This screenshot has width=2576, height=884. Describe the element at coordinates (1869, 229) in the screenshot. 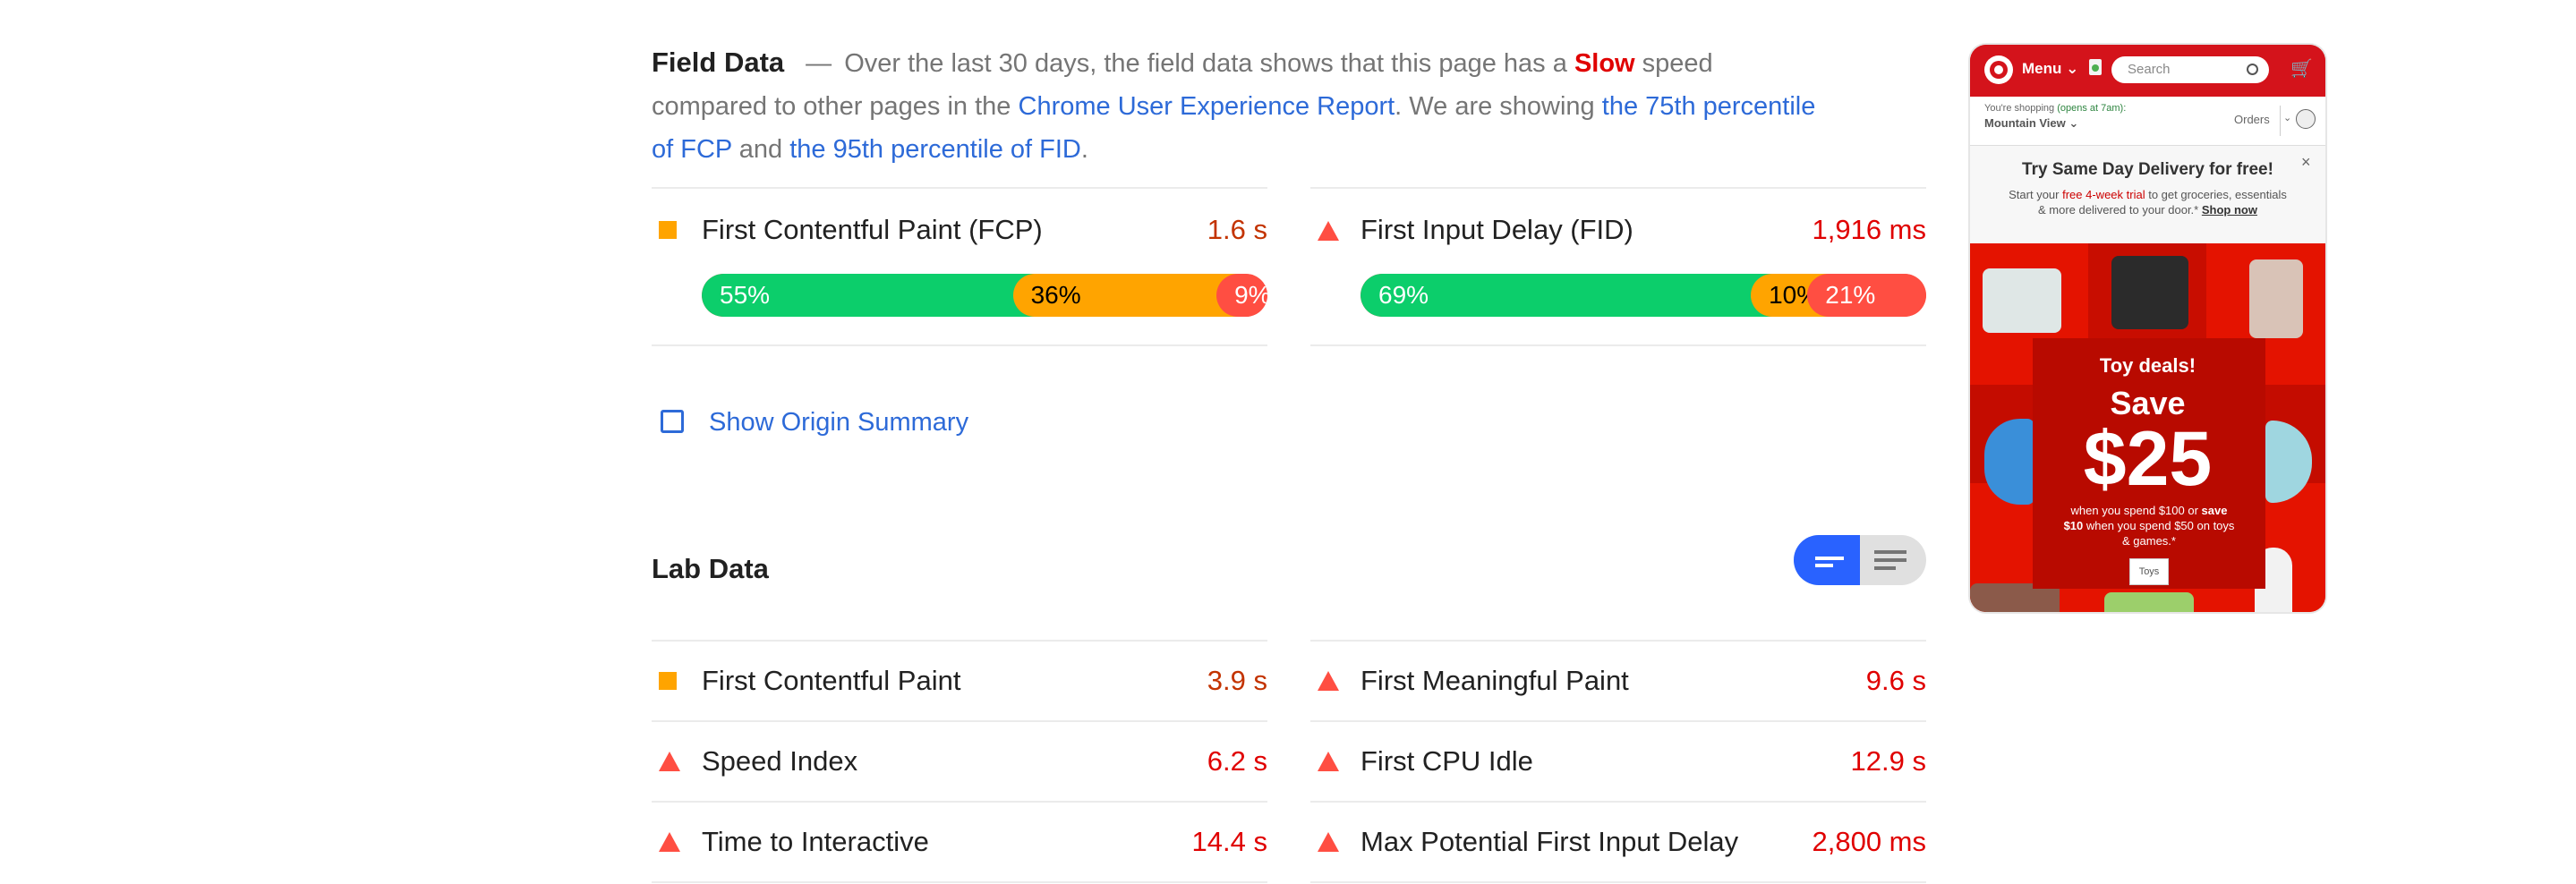

I see `metric-value: 1,916 ms` at that location.